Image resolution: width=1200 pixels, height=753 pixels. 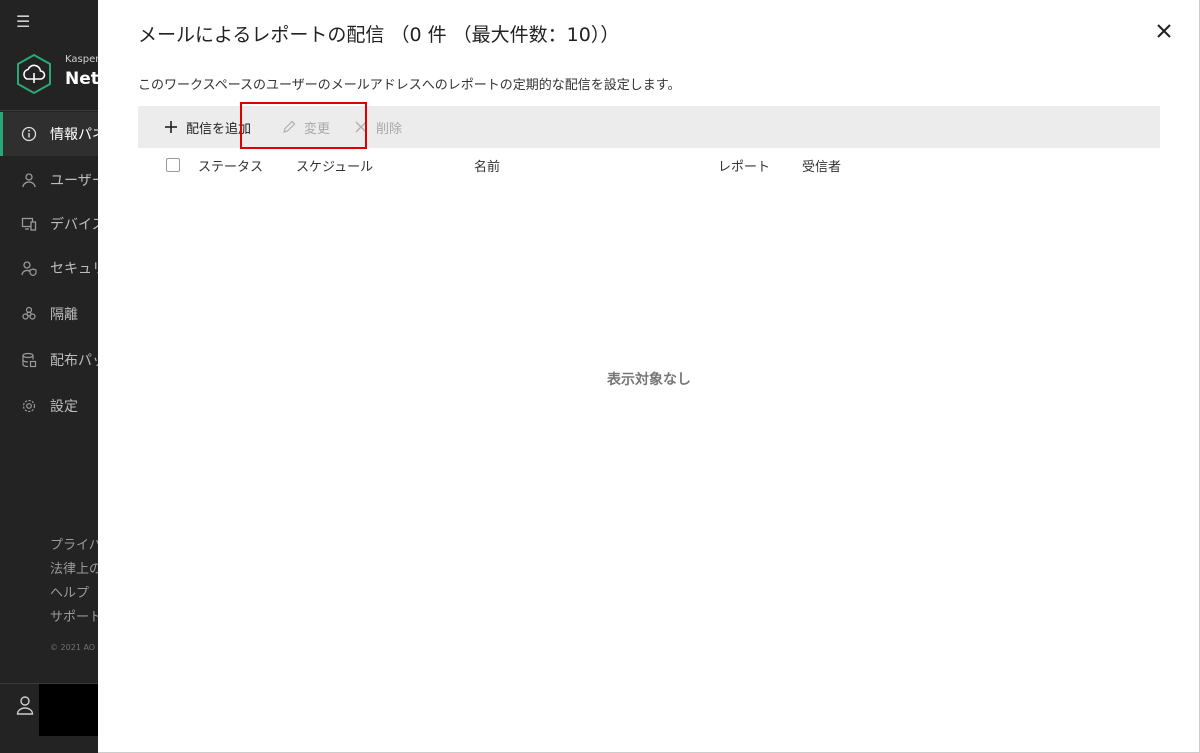 What do you see at coordinates (29, 406) in the screenshot?
I see `gear-icon` at bounding box center [29, 406].